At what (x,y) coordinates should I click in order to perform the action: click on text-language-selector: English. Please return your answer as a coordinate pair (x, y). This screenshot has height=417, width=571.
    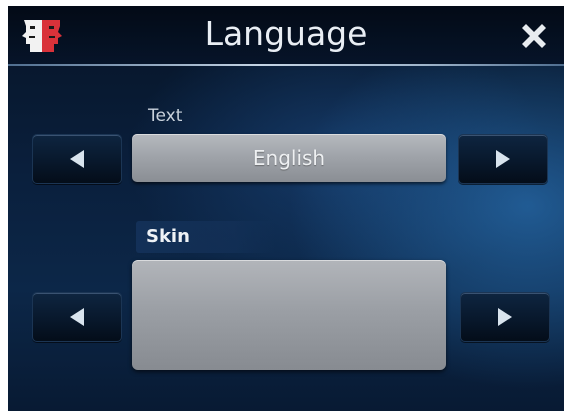
    Looking at the image, I should click on (289, 158).